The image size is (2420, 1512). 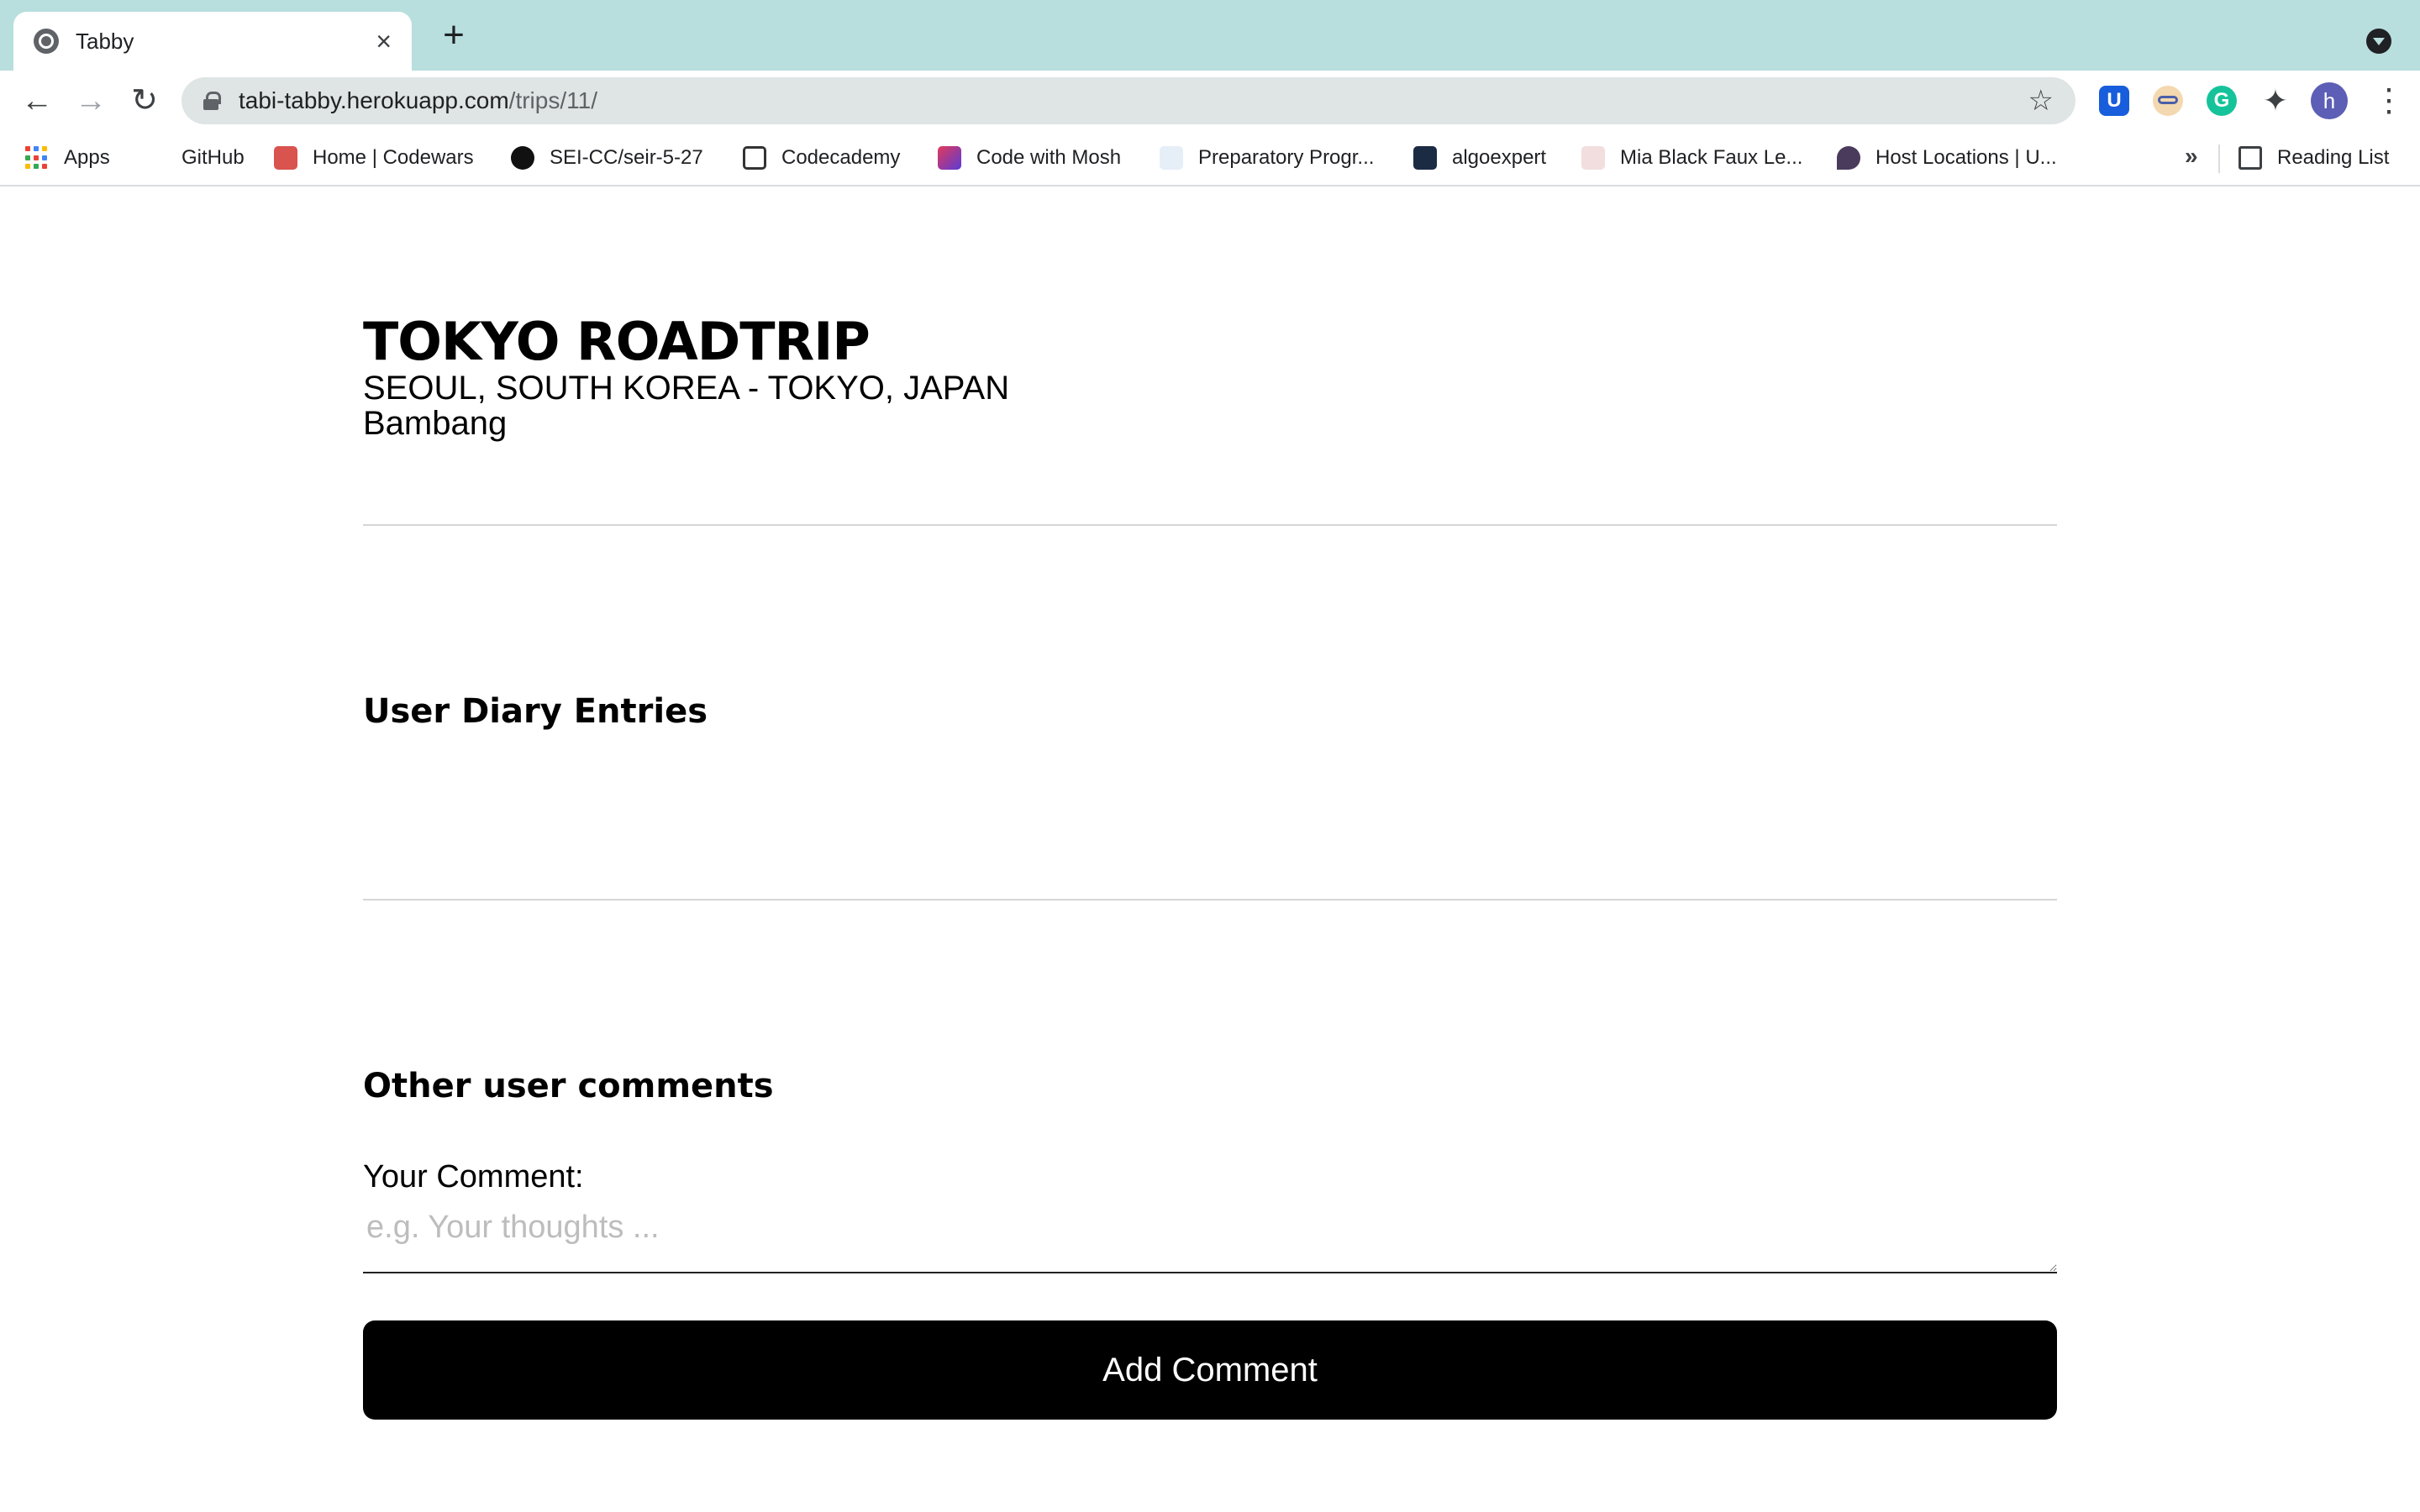 What do you see at coordinates (1210, 1370) in the screenshot?
I see `add-comment-button: Add Comment` at bounding box center [1210, 1370].